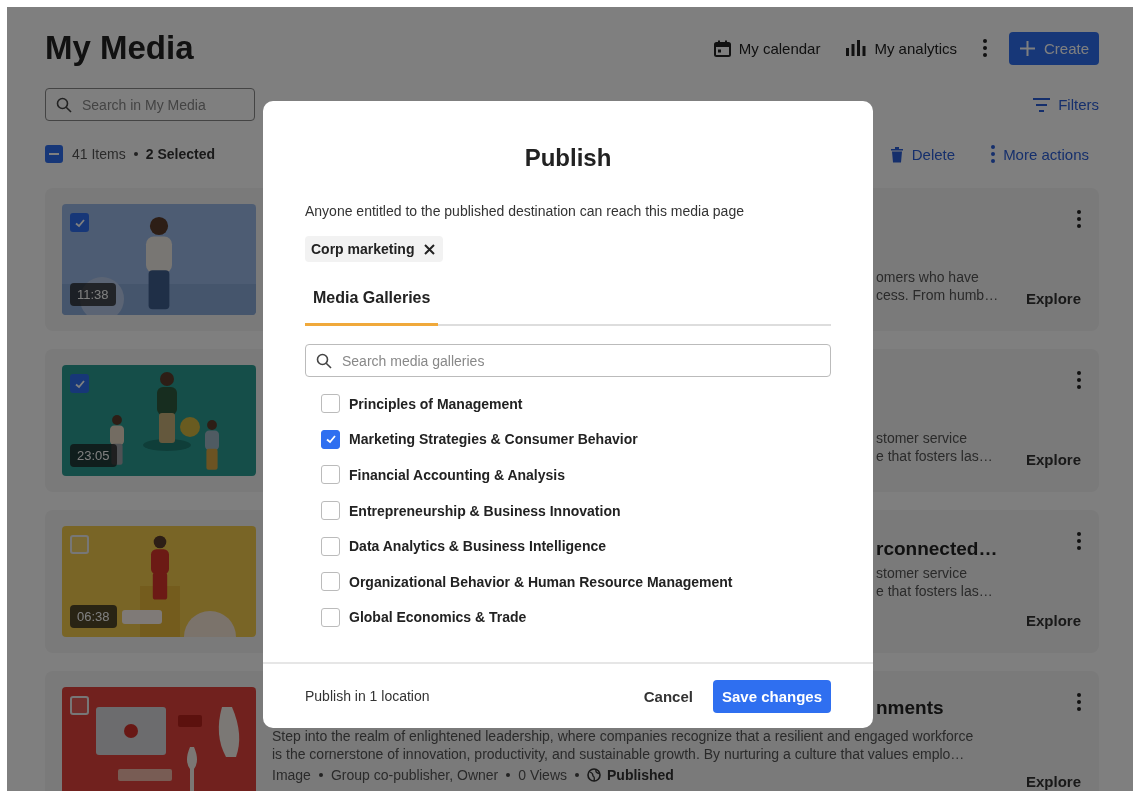 Image resolution: width=1133 pixels, height=791 pixels. I want to click on gallery-label: Organizational Behavior & Human Resource Management, so click(541, 581).